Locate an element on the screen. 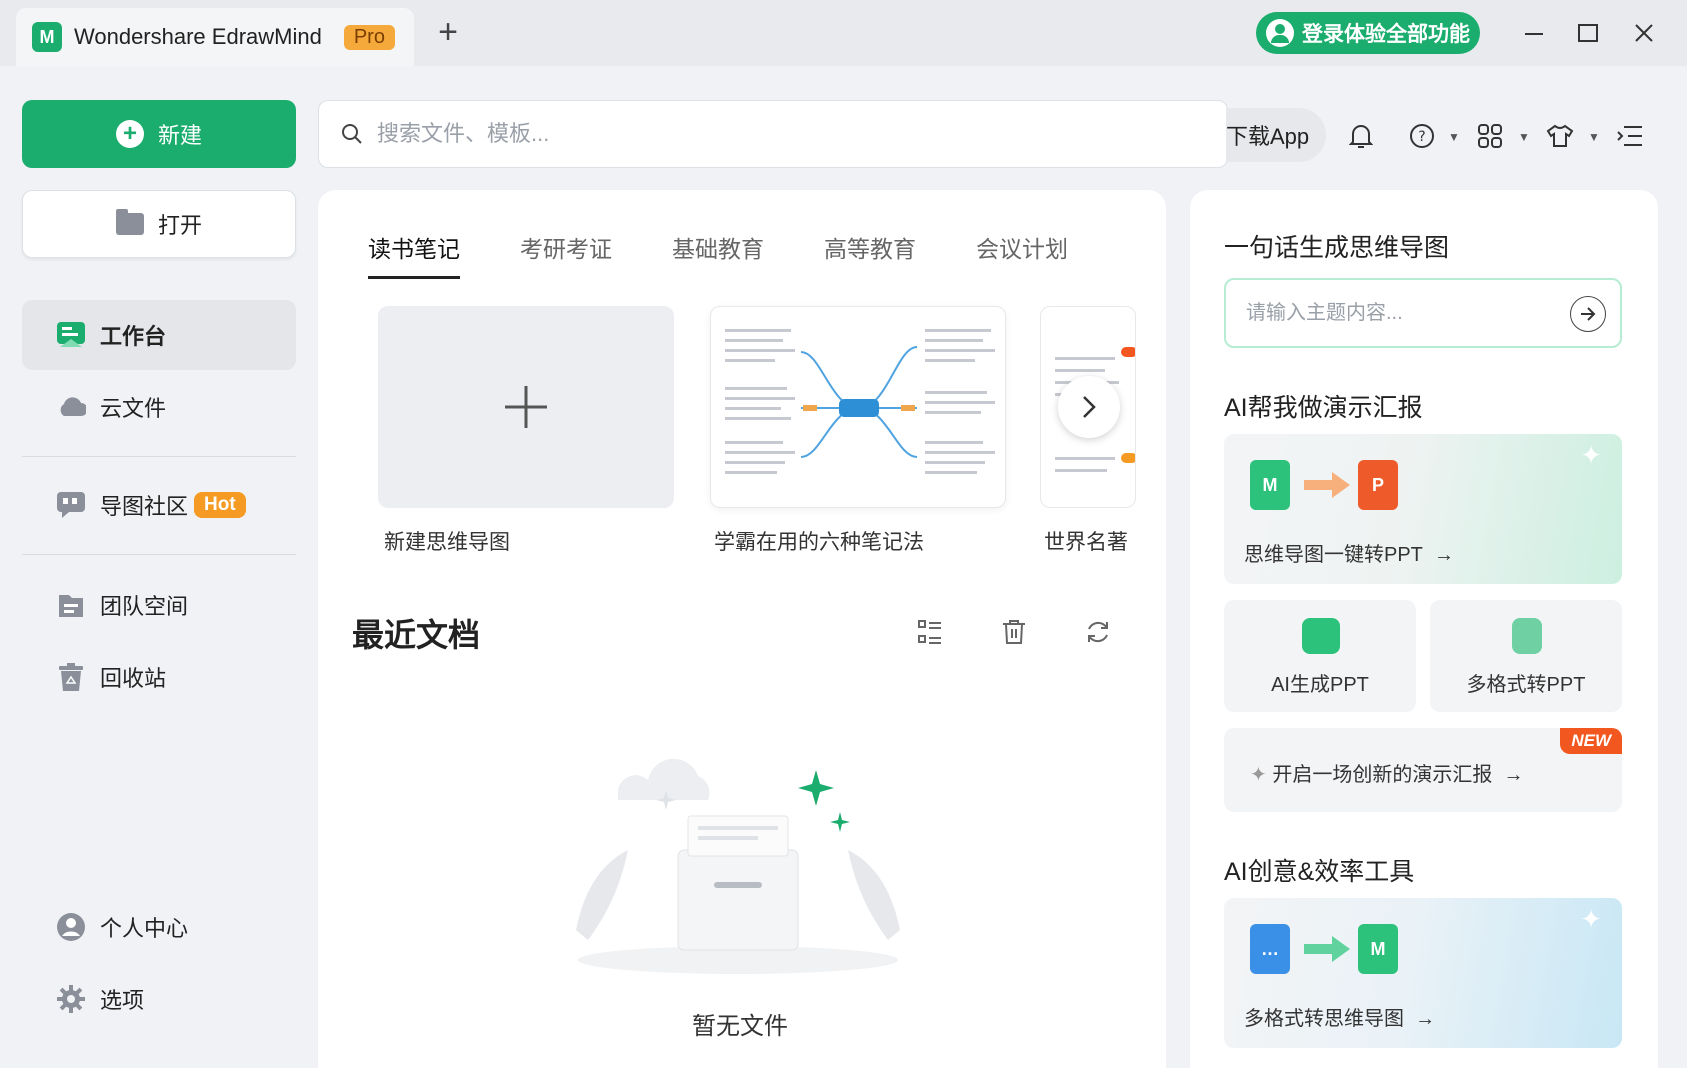 The width and height of the screenshot is (1687, 1068). tab-reading-notes: 读书笔记 is located at coordinates (414, 254).